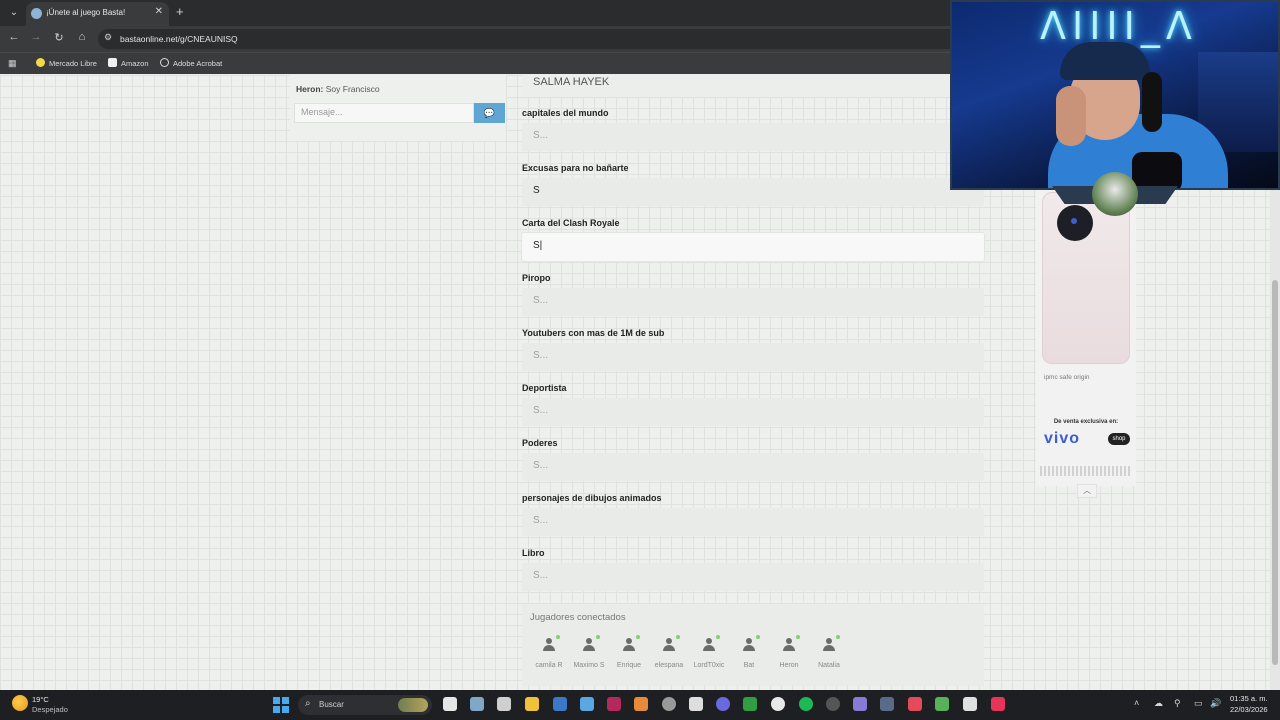 The width and height of the screenshot is (1280, 720). I want to click on browser-tab: ¡Únete al juego Basta! ✕, so click(97, 14).